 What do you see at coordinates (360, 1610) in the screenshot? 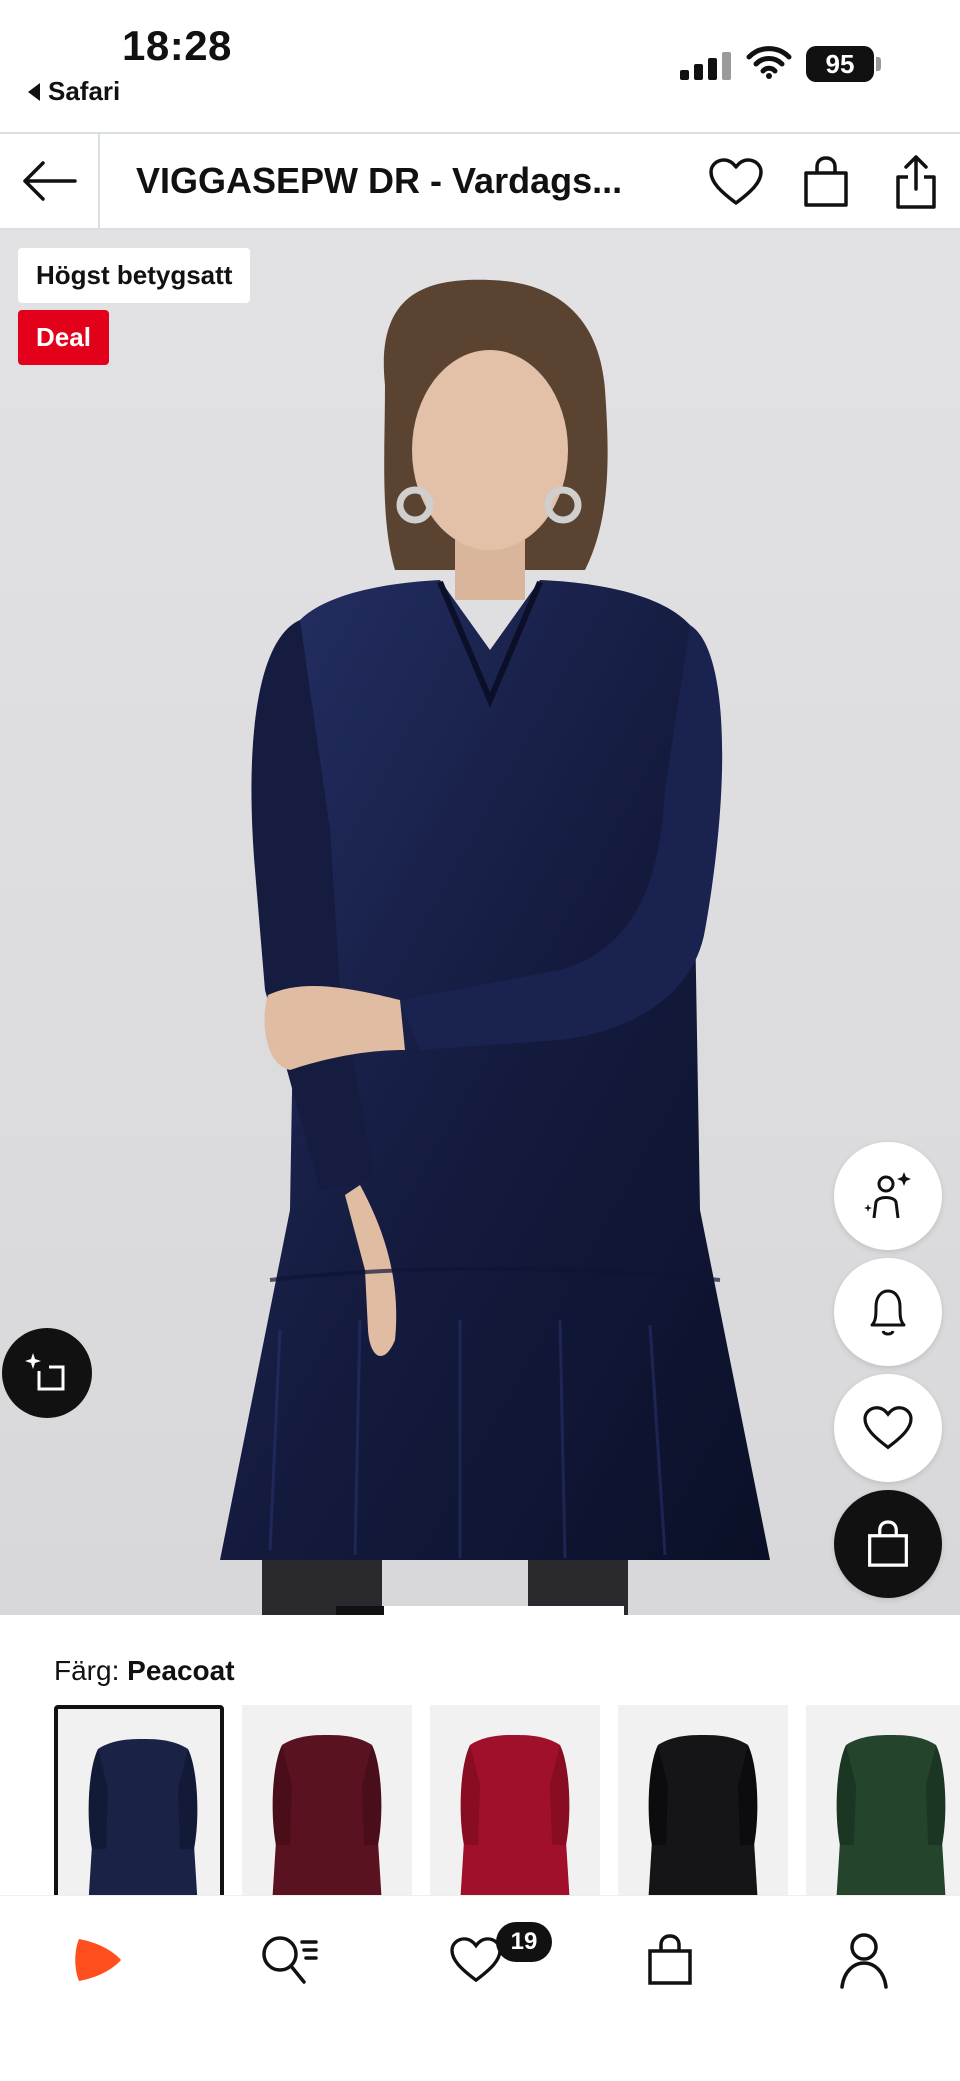
I see `image-indicator-active` at bounding box center [360, 1610].